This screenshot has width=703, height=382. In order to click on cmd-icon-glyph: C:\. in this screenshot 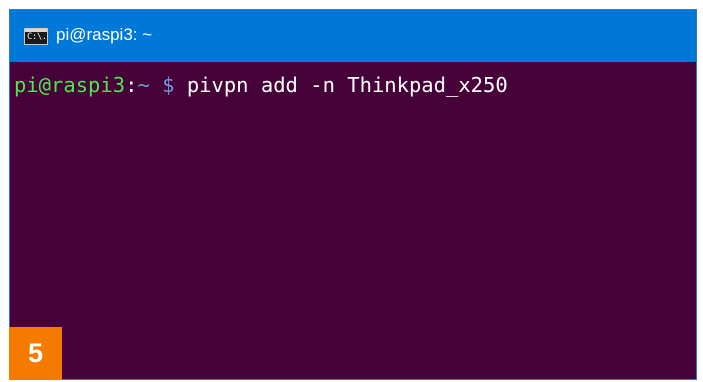, I will do `click(37, 37)`.